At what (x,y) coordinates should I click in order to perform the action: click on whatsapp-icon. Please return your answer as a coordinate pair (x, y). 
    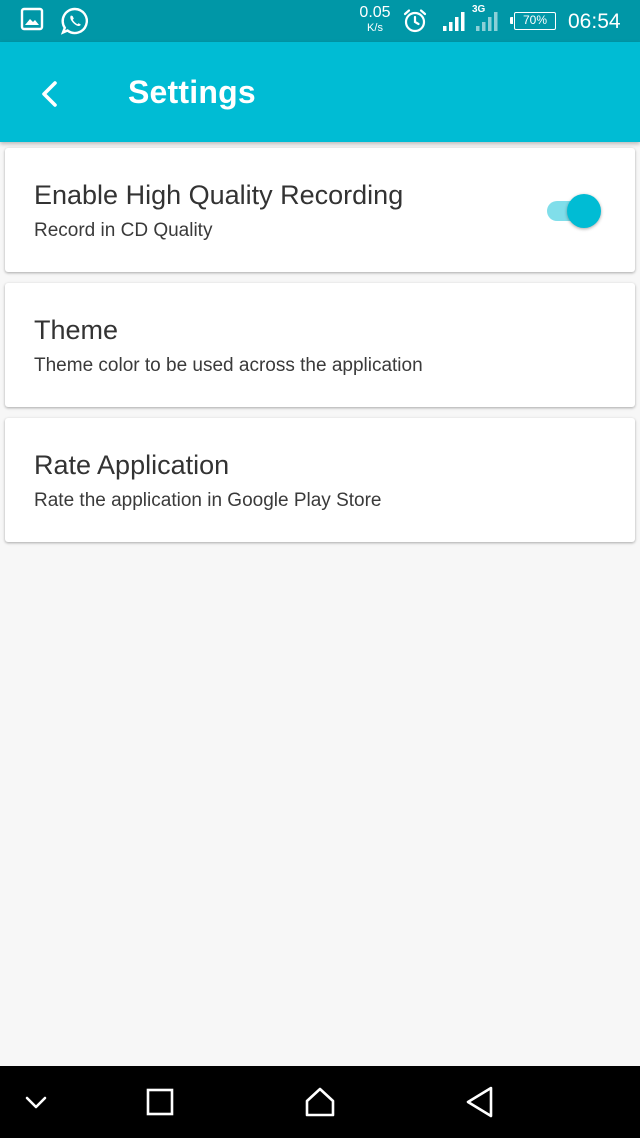
    Looking at the image, I should click on (75, 23).